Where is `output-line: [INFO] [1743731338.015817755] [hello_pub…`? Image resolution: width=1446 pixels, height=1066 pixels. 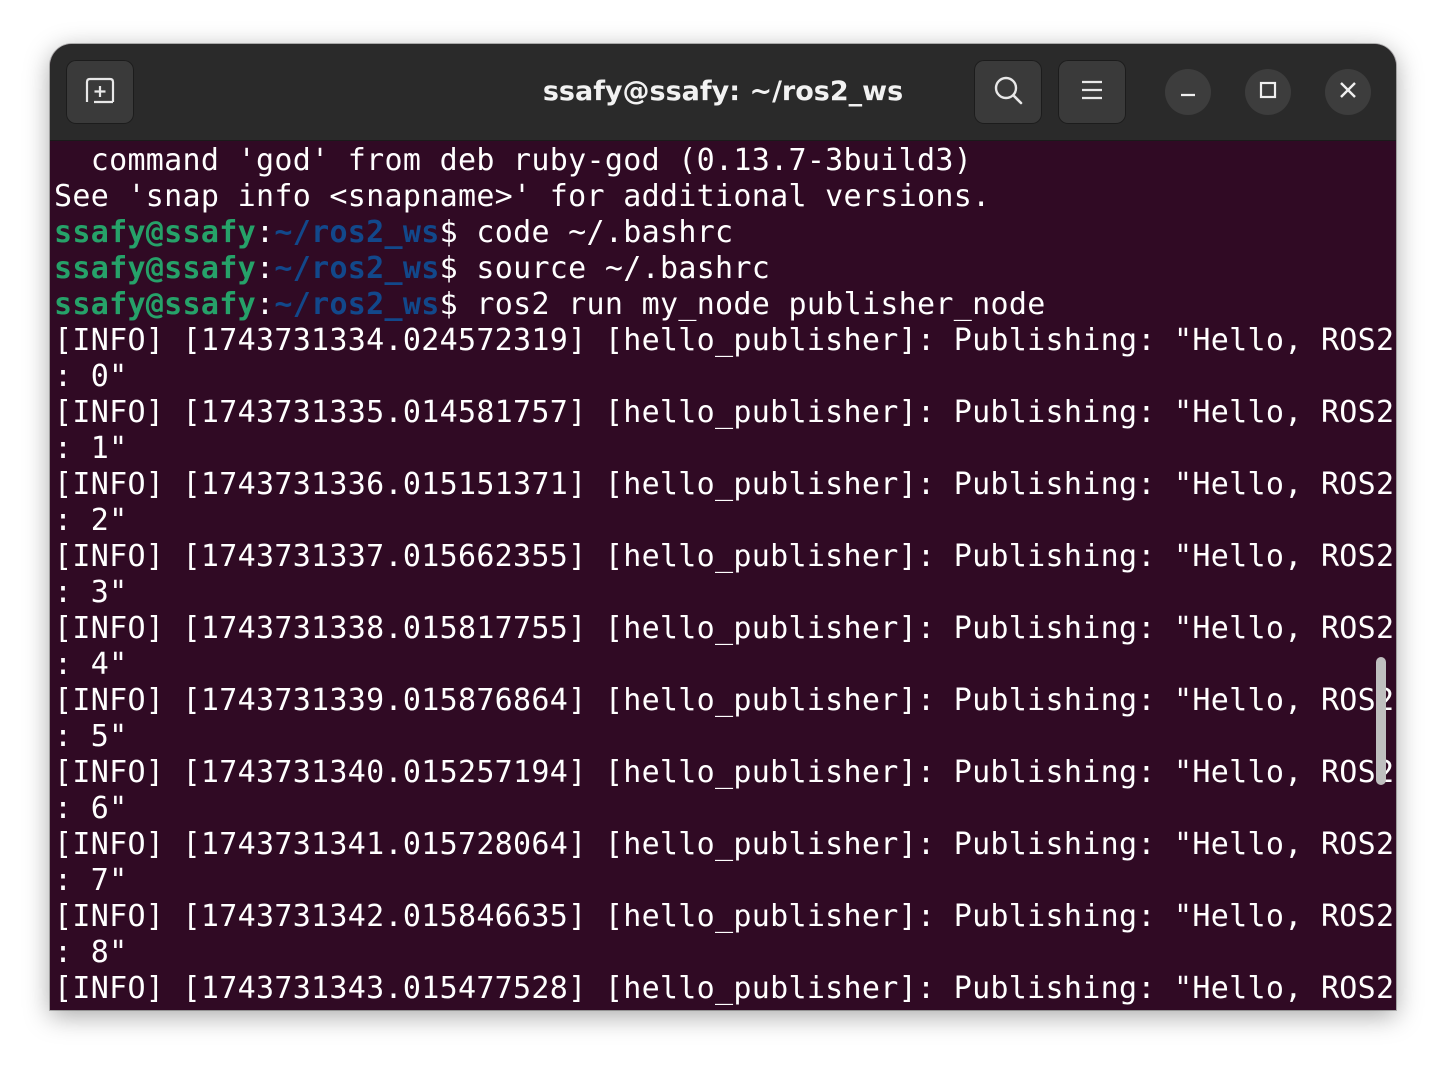 output-line: [INFO] [1743731338.015817755] [hello_pub… is located at coordinates (724, 628).